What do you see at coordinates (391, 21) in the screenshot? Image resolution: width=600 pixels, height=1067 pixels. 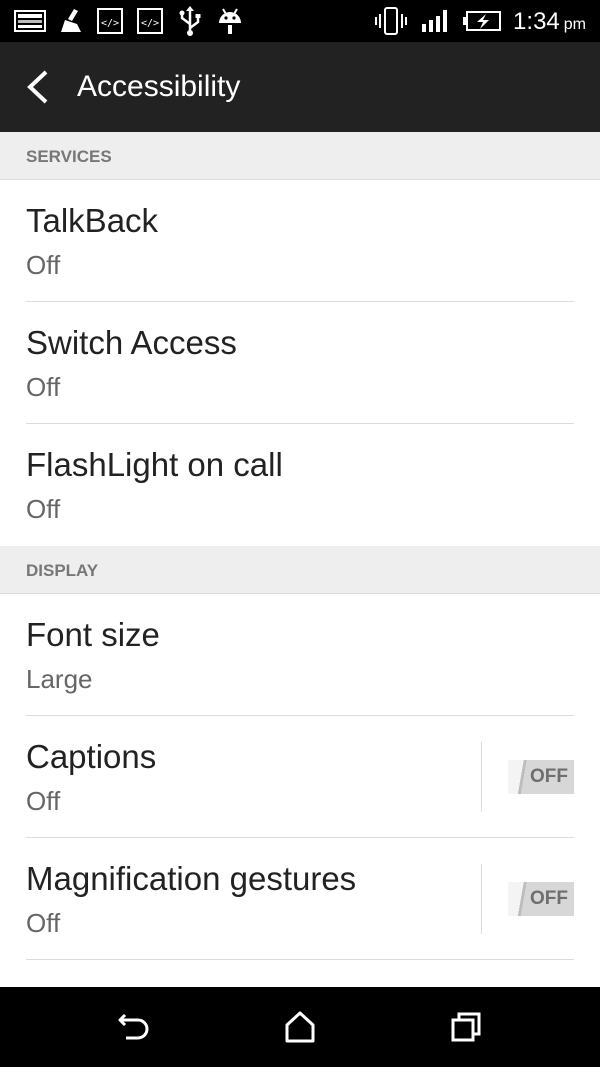 I see `vibrate-icon` at bounding box center [391, 21].